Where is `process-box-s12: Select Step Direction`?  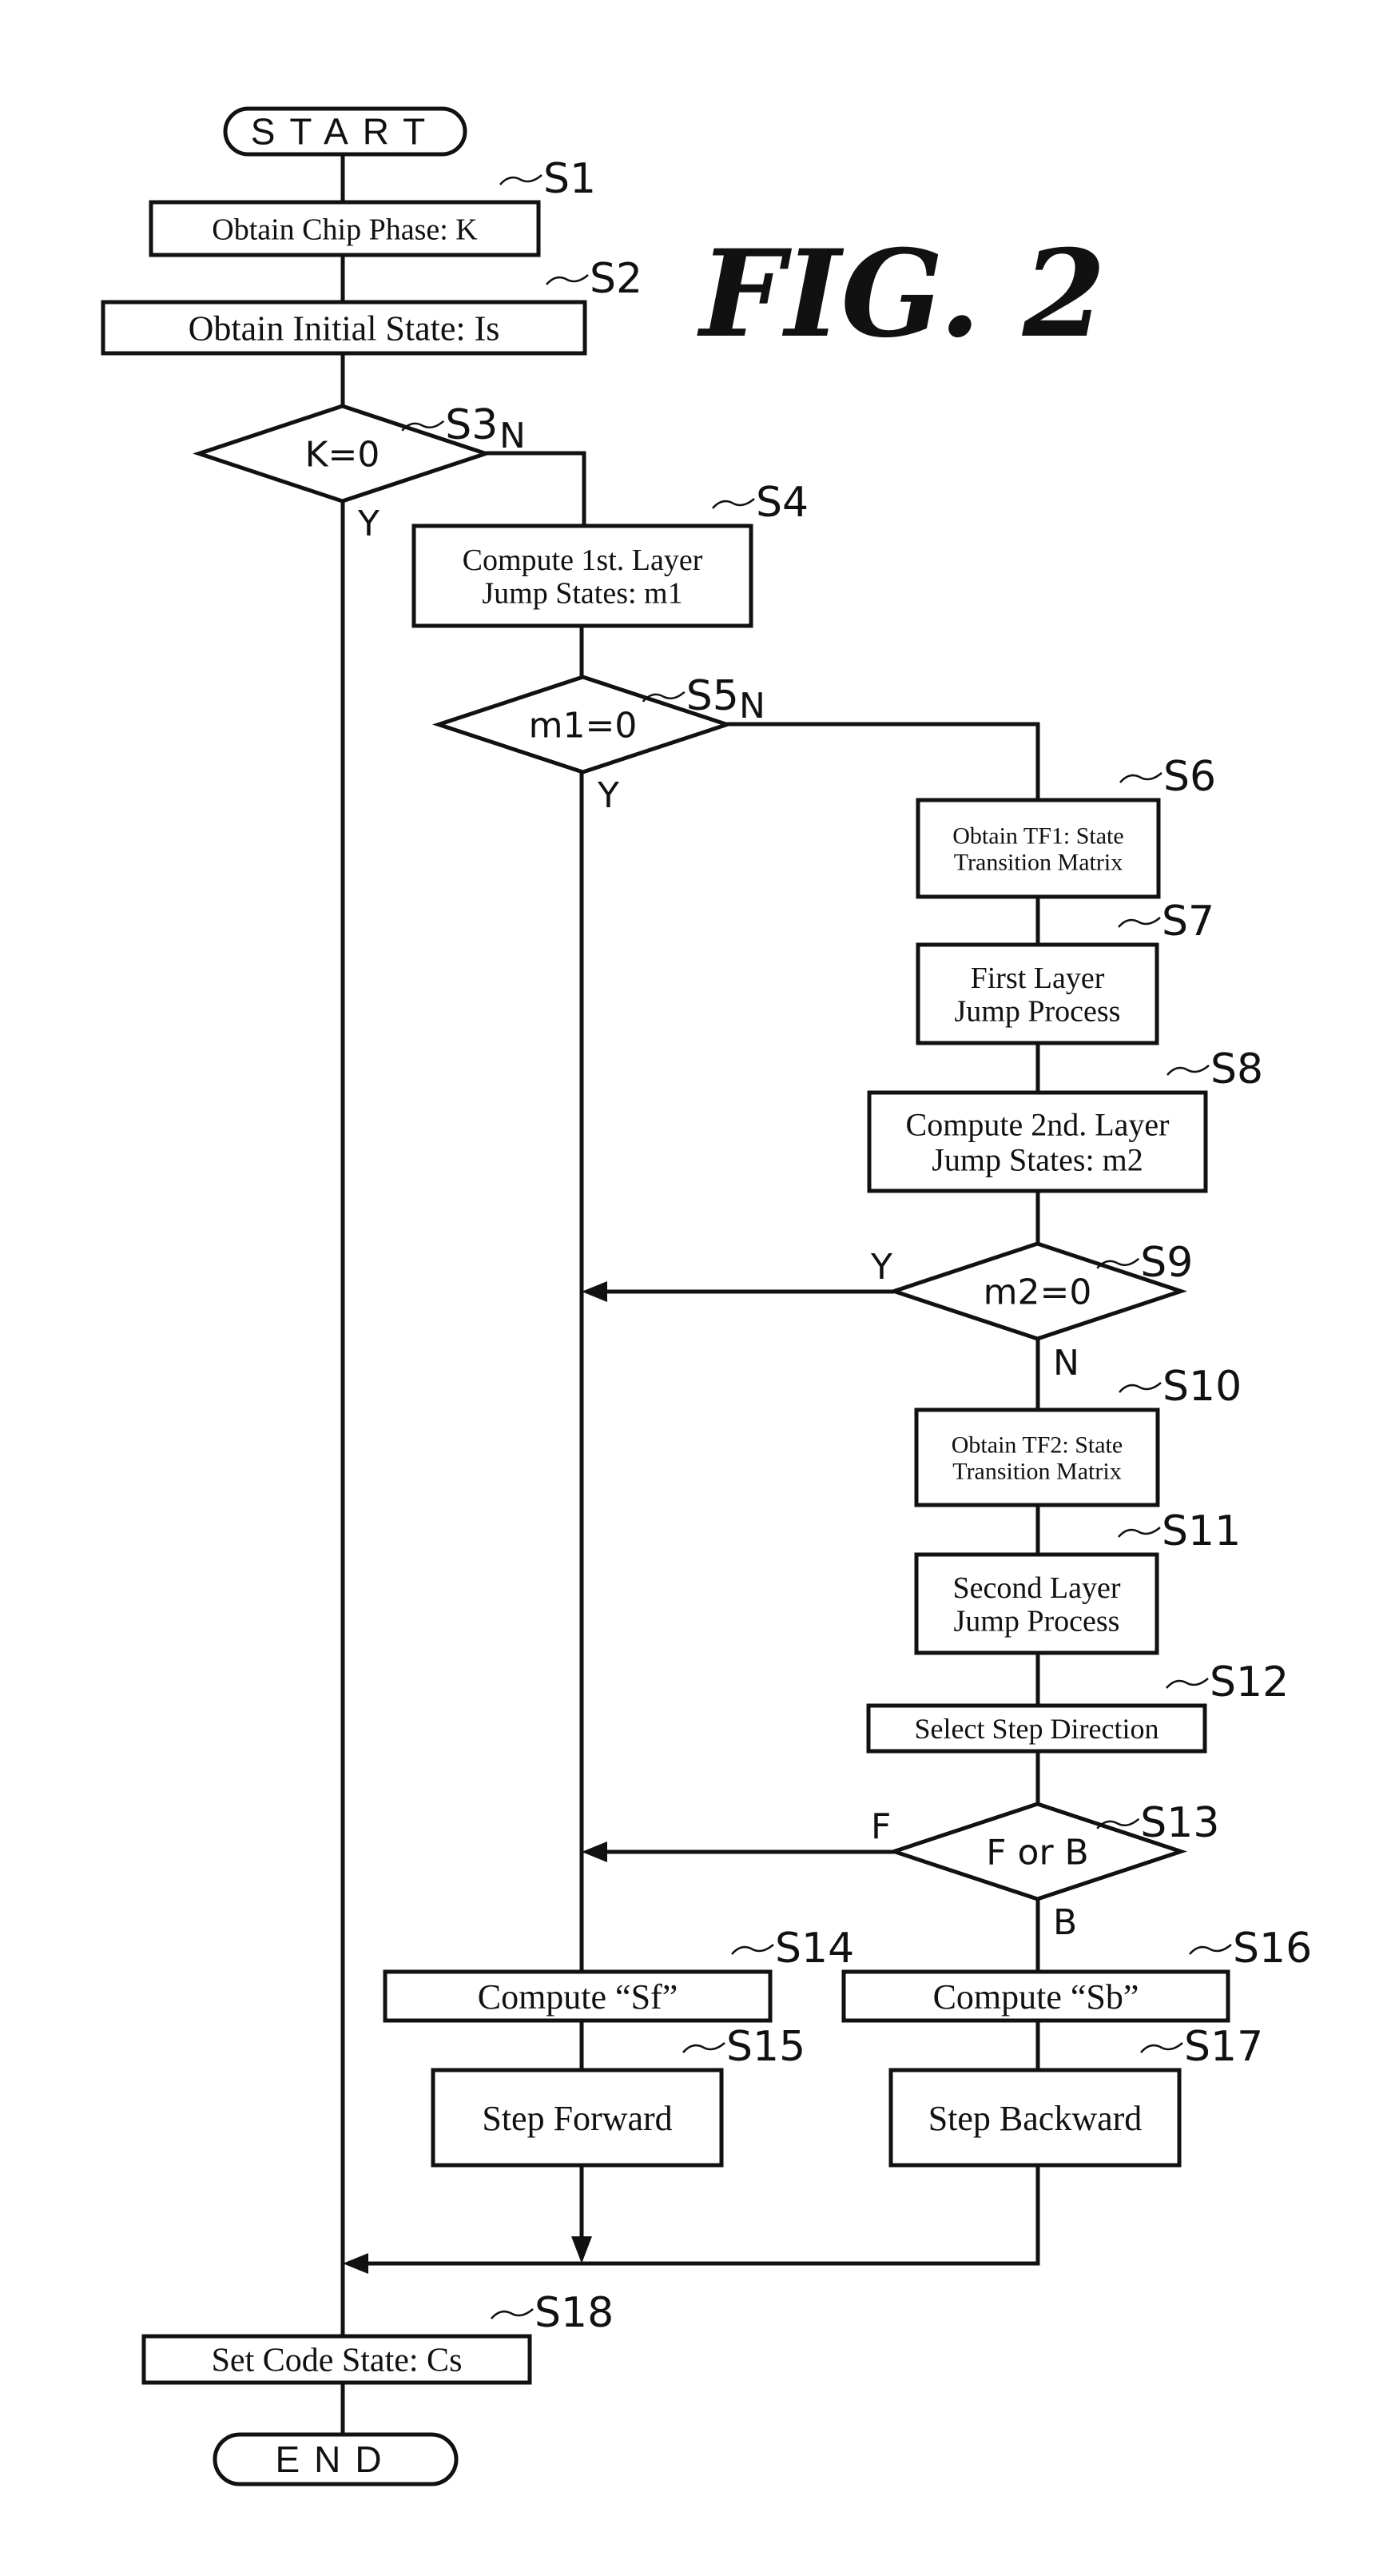 process-box-s12: Select Step Direction is located at coordinates (1037, 1729).